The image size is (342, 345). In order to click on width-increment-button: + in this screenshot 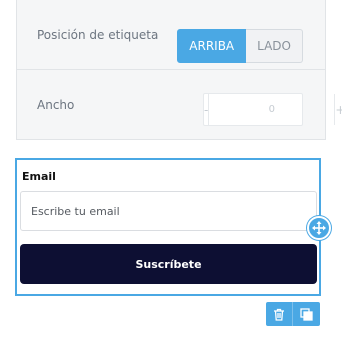, I will do `click(338, 109)`.